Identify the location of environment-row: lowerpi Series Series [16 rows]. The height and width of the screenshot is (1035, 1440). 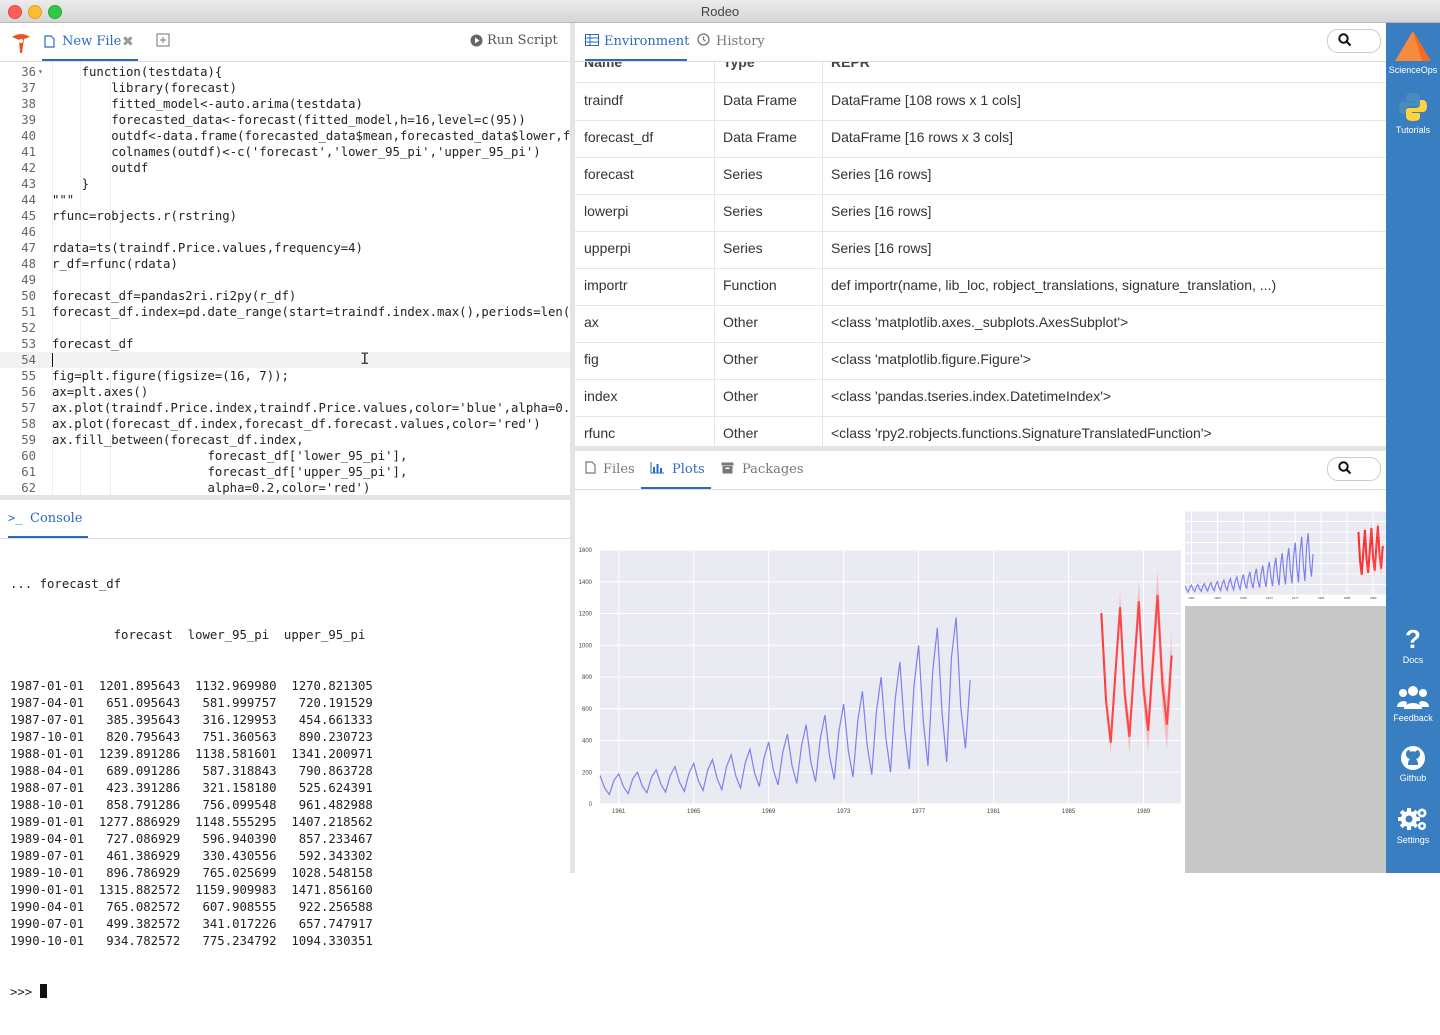
(980, 213).